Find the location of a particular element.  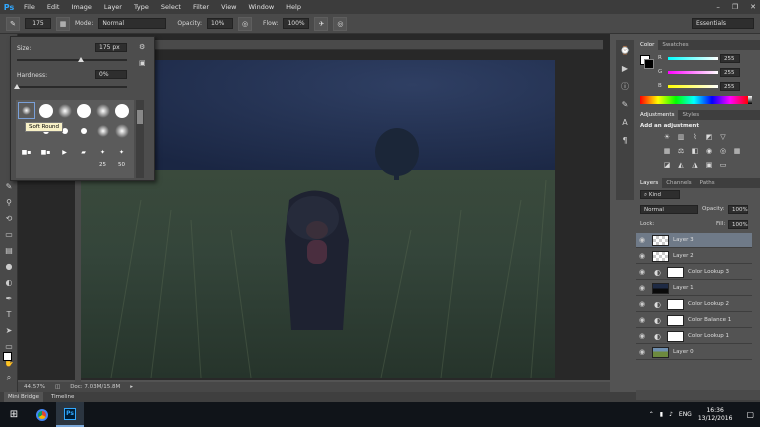

path-selection-icon: ➤ is located at coordinates (9, 330).